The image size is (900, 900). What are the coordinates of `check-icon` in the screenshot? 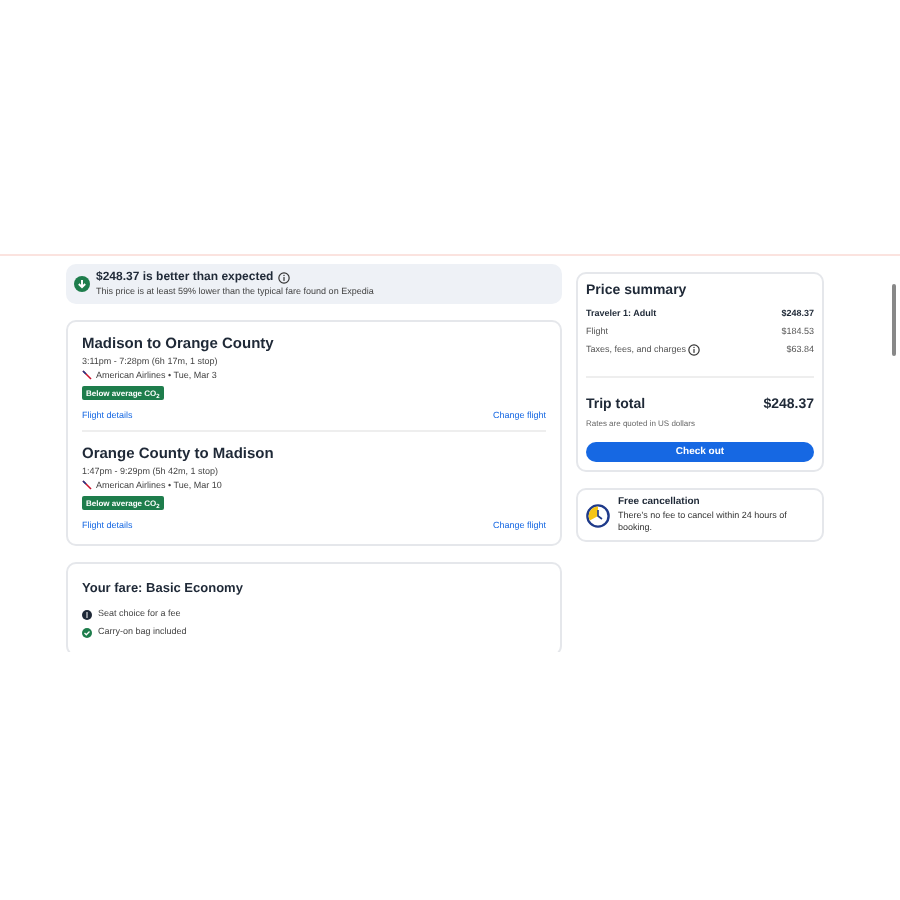 It's located at (87, 632).